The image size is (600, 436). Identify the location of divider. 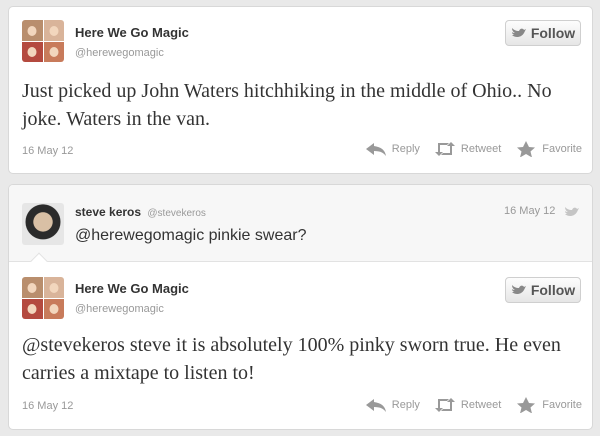
(300, 261).